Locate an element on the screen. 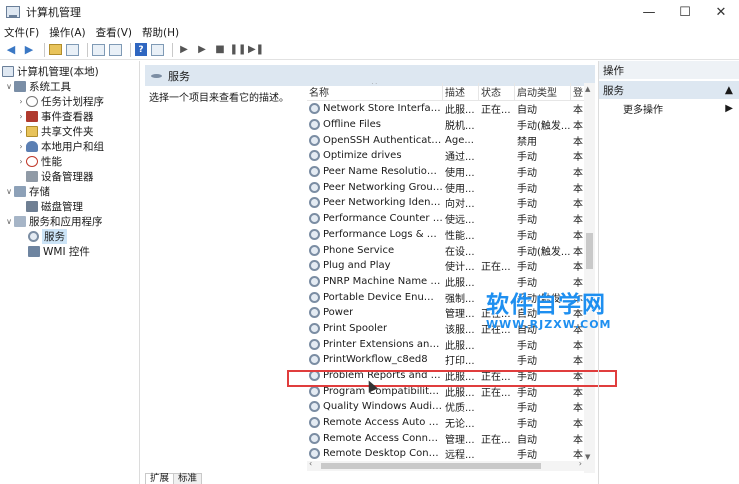  up-folder-icon is located at coordinates (55, 49).